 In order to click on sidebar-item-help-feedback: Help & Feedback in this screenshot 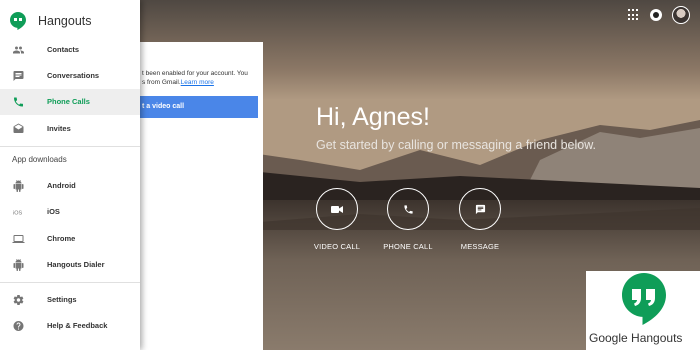, I will do `click(70, 326)`.